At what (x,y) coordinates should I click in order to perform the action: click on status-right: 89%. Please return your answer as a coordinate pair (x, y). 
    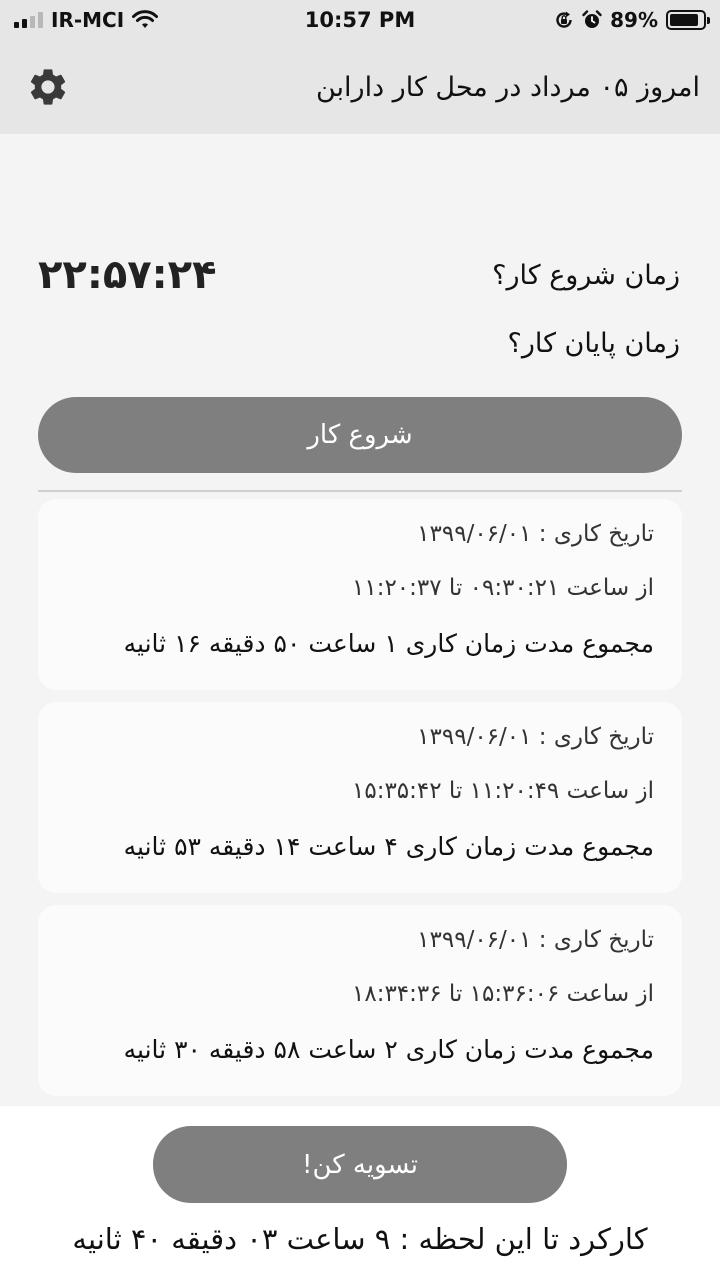
    Looking at the image, I should click on (632, 20).